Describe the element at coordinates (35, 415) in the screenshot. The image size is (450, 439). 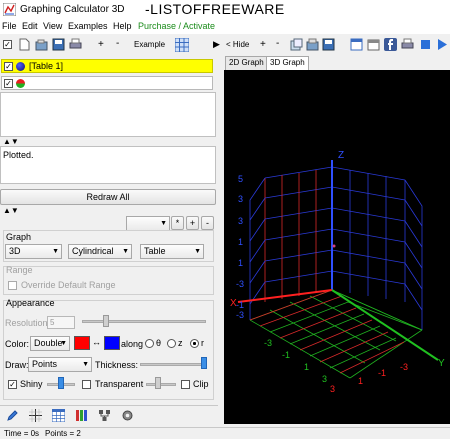
I see `axes-icon` at that location.